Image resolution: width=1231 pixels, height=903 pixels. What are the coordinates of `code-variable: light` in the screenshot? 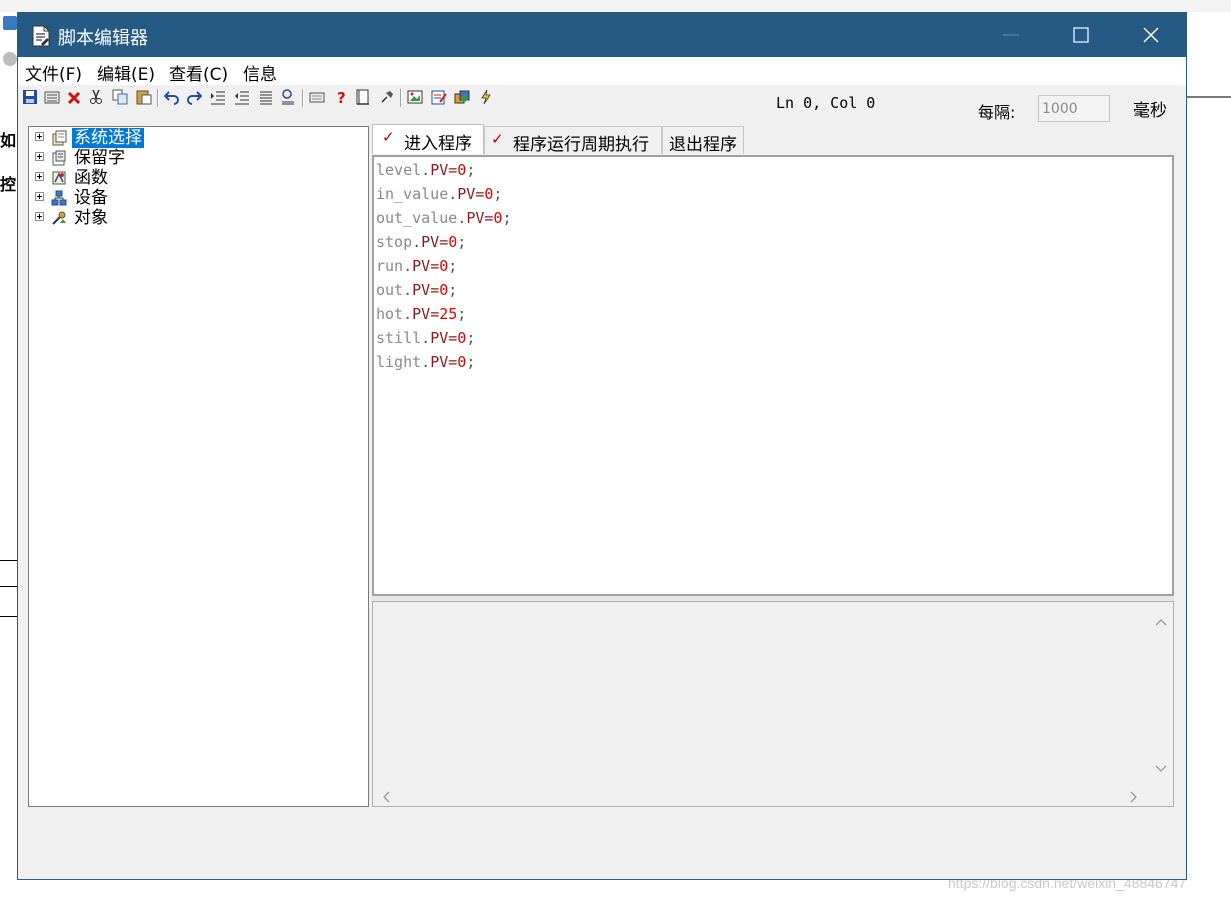 It's located at (399, 362).